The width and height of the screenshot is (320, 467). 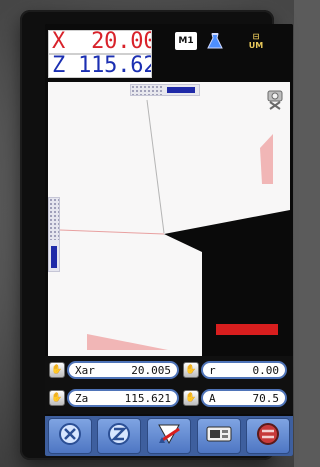 What do you see at coordinates (169, 53) in the screenshot?
I see `header: X 20.005 Z 115.621 M1 ⊟ UM` at bounding box center [169, 53].